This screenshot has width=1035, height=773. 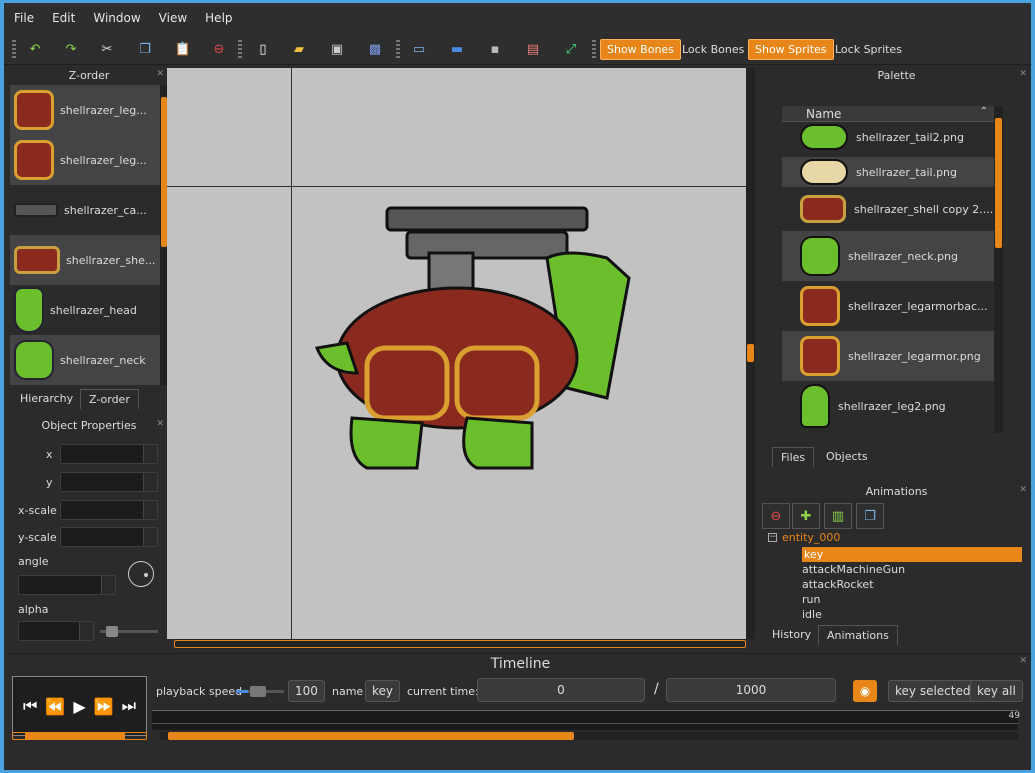 What do you see at coordinates (912, 554) in the screenshot?
I see `animation-item: key` at bounding box center [912, 554].